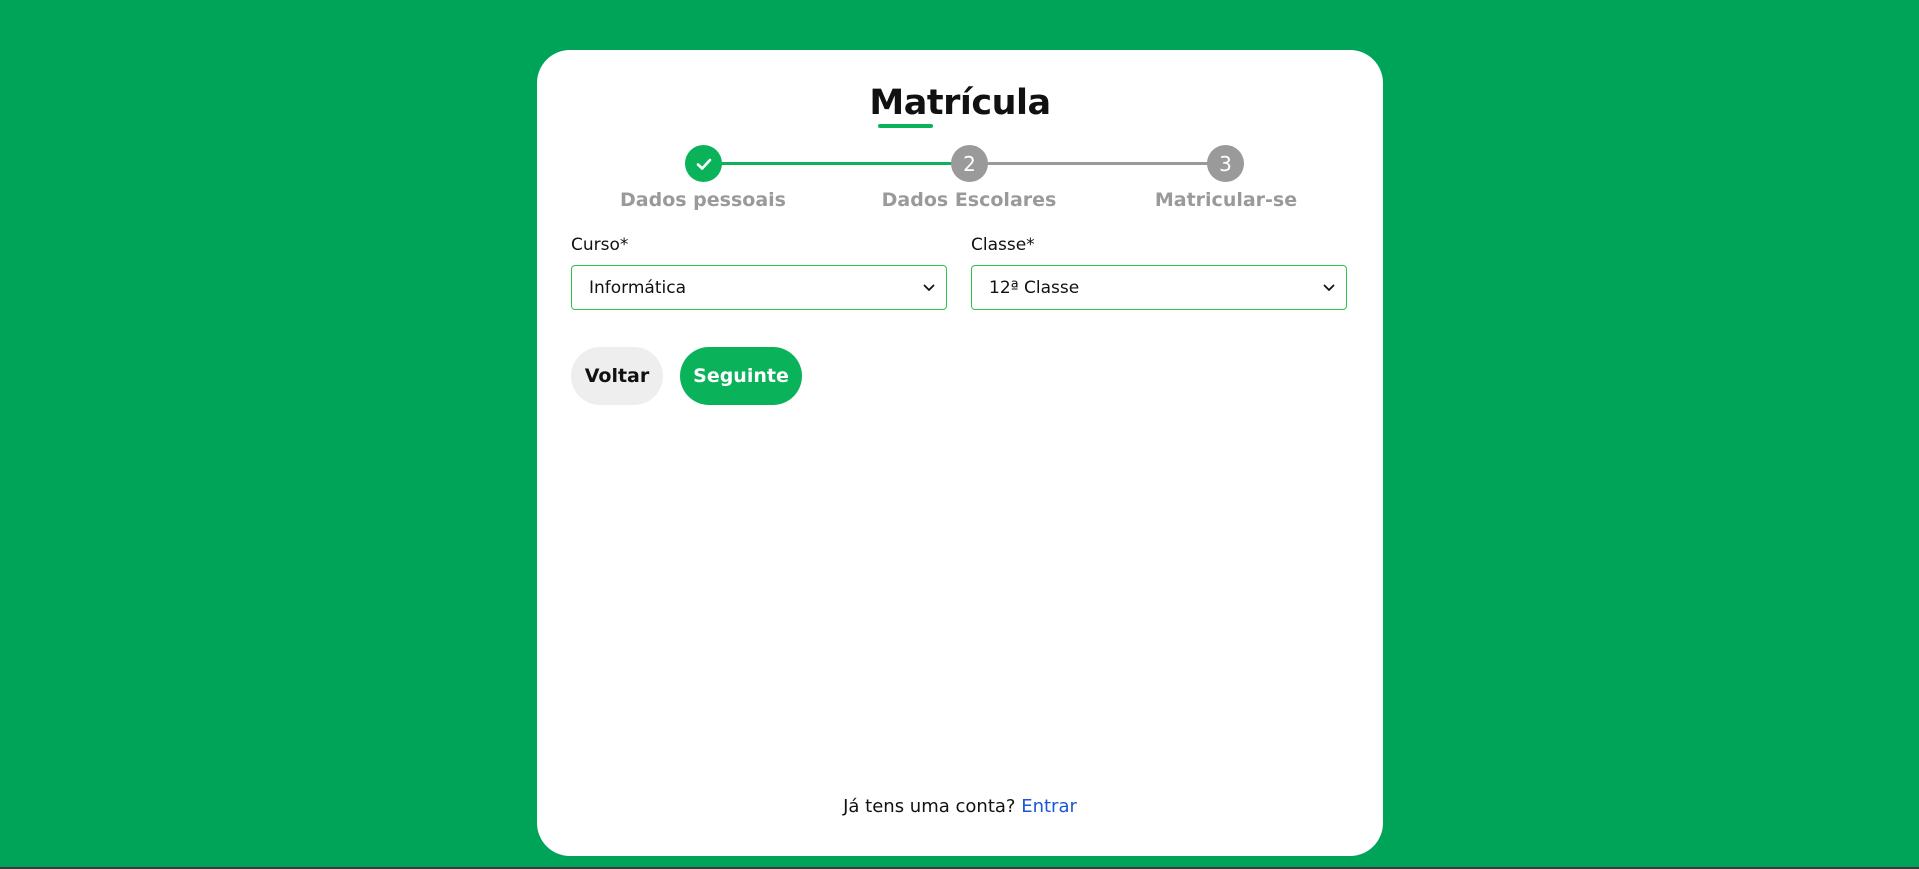  Describe the element at coordinates (905, 126) in the screenshot. I see `title-underline` at that location.